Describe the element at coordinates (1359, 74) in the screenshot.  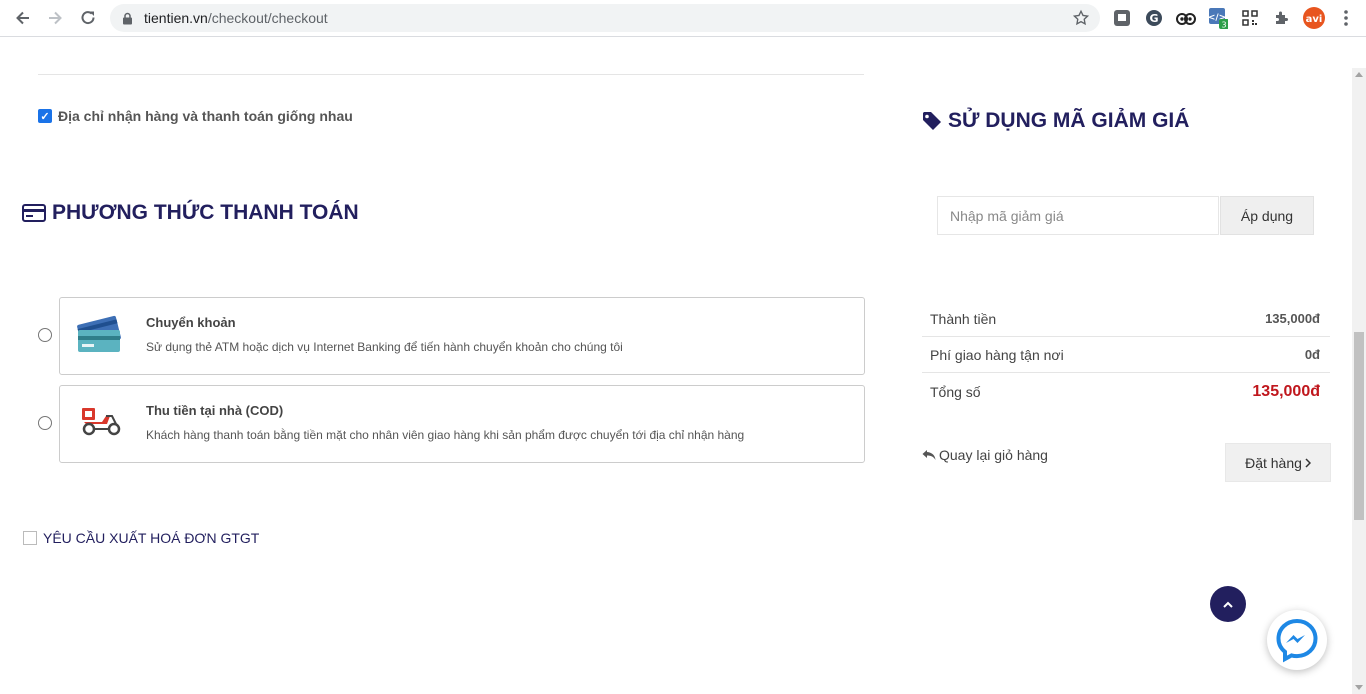
I see `scroll-up-arrow-icon` at that location.